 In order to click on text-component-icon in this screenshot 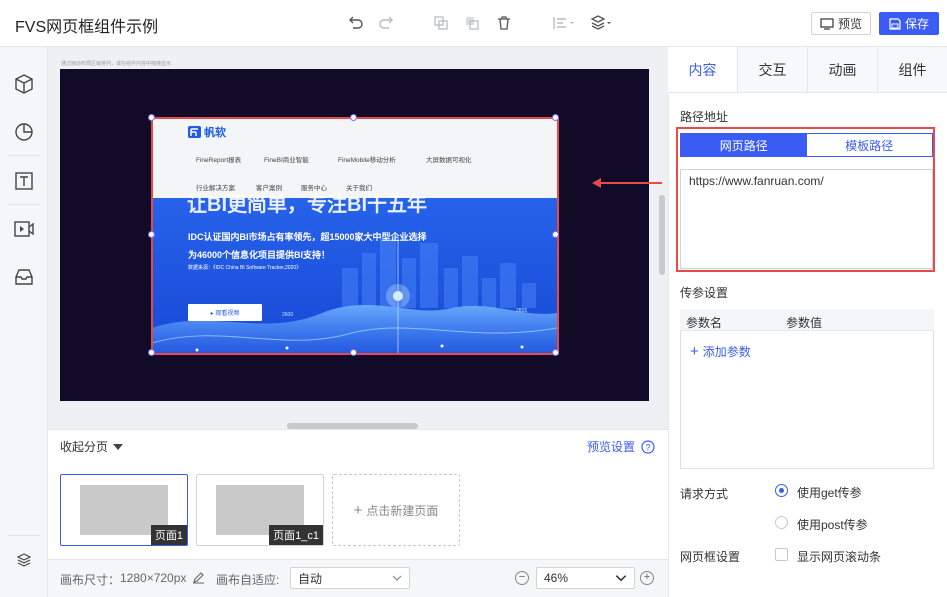, I will do `click(24, 181)`.